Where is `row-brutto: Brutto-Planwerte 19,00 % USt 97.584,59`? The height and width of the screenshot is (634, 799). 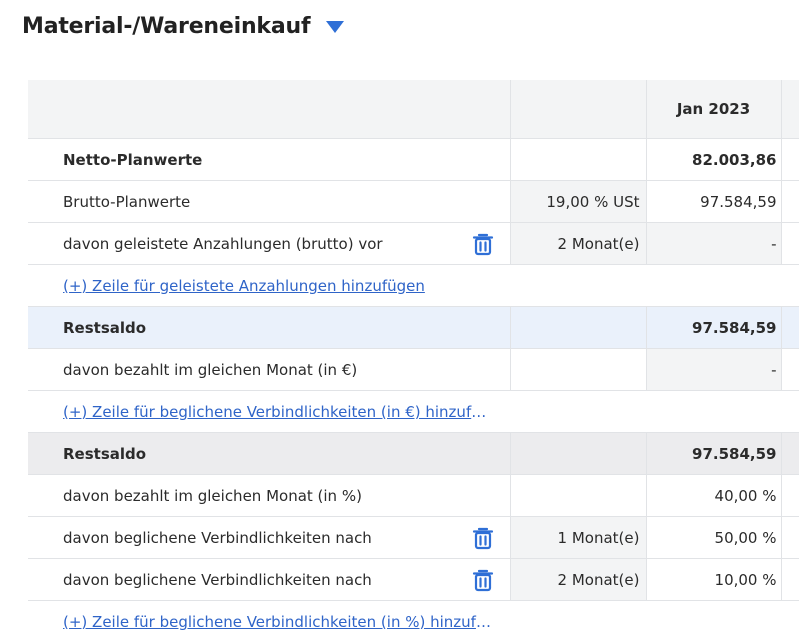
row-brutto: Brutto-Planwerte 19,00 % USt 97.584,59 is located at coordinates (413, 201).